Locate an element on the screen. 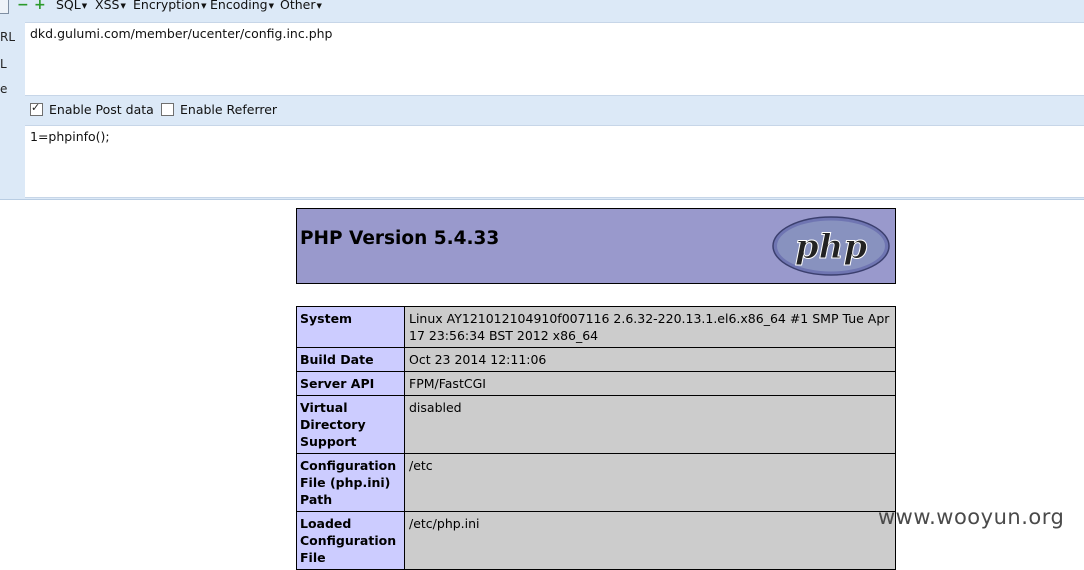 This screenshot has width=1084, height=570. php-version-title: PHP Version 5.4.33 is located at coordinates (400, 238).